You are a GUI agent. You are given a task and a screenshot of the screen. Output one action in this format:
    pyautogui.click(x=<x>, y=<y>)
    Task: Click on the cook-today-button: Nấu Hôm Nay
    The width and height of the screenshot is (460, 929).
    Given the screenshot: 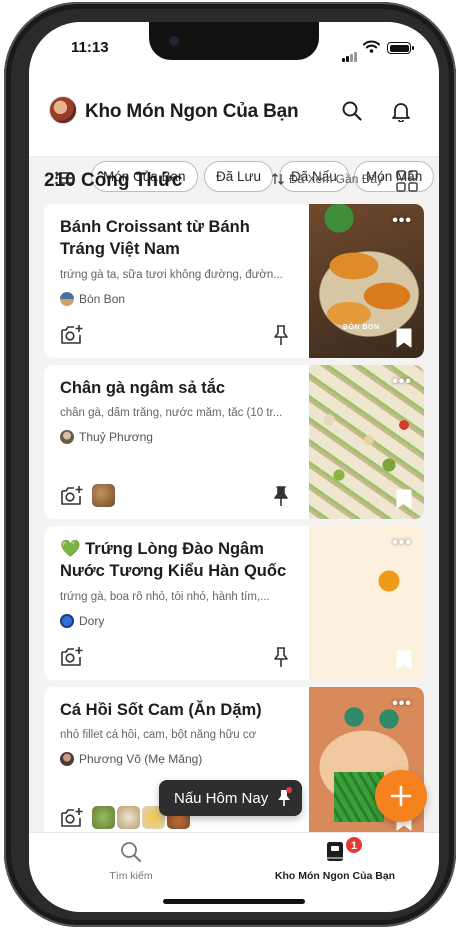 What is the action you would take?
    pyautogui.click(x=231, y=798)
    